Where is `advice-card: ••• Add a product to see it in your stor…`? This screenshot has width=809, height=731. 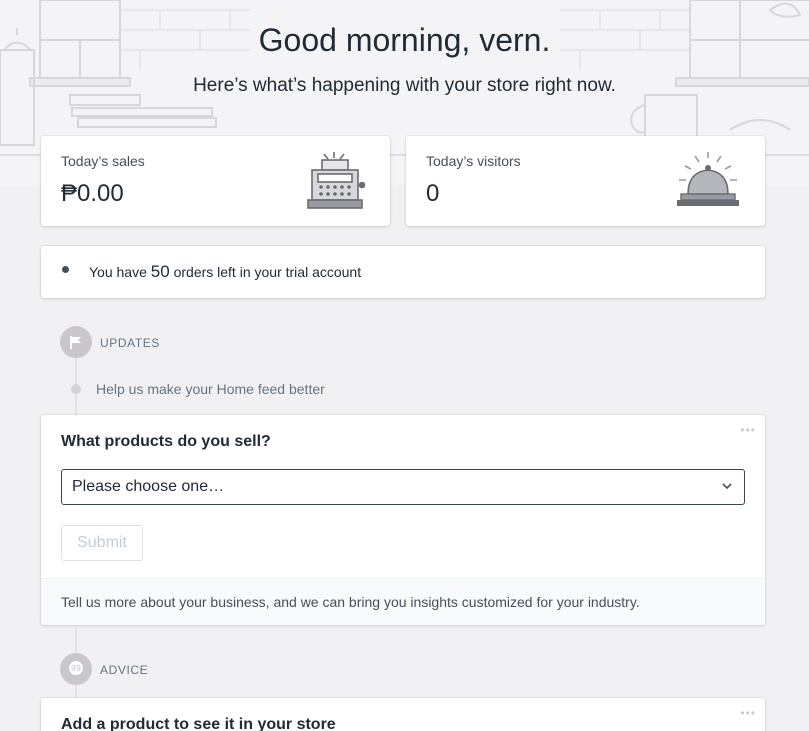
advice-card: ••• Add a product to see it in your stor… is located at coordinates (403, 714).